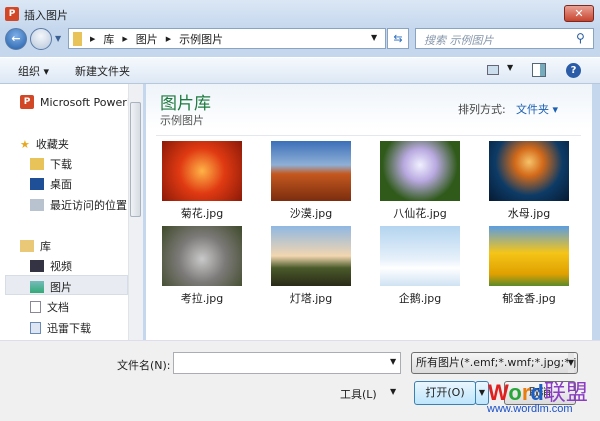 The height and width of the screenshot is (421, 600). What do you see at coordinates (27, 246) in the screenshot?
I see `library-icon` at bounding box center [27, 246].